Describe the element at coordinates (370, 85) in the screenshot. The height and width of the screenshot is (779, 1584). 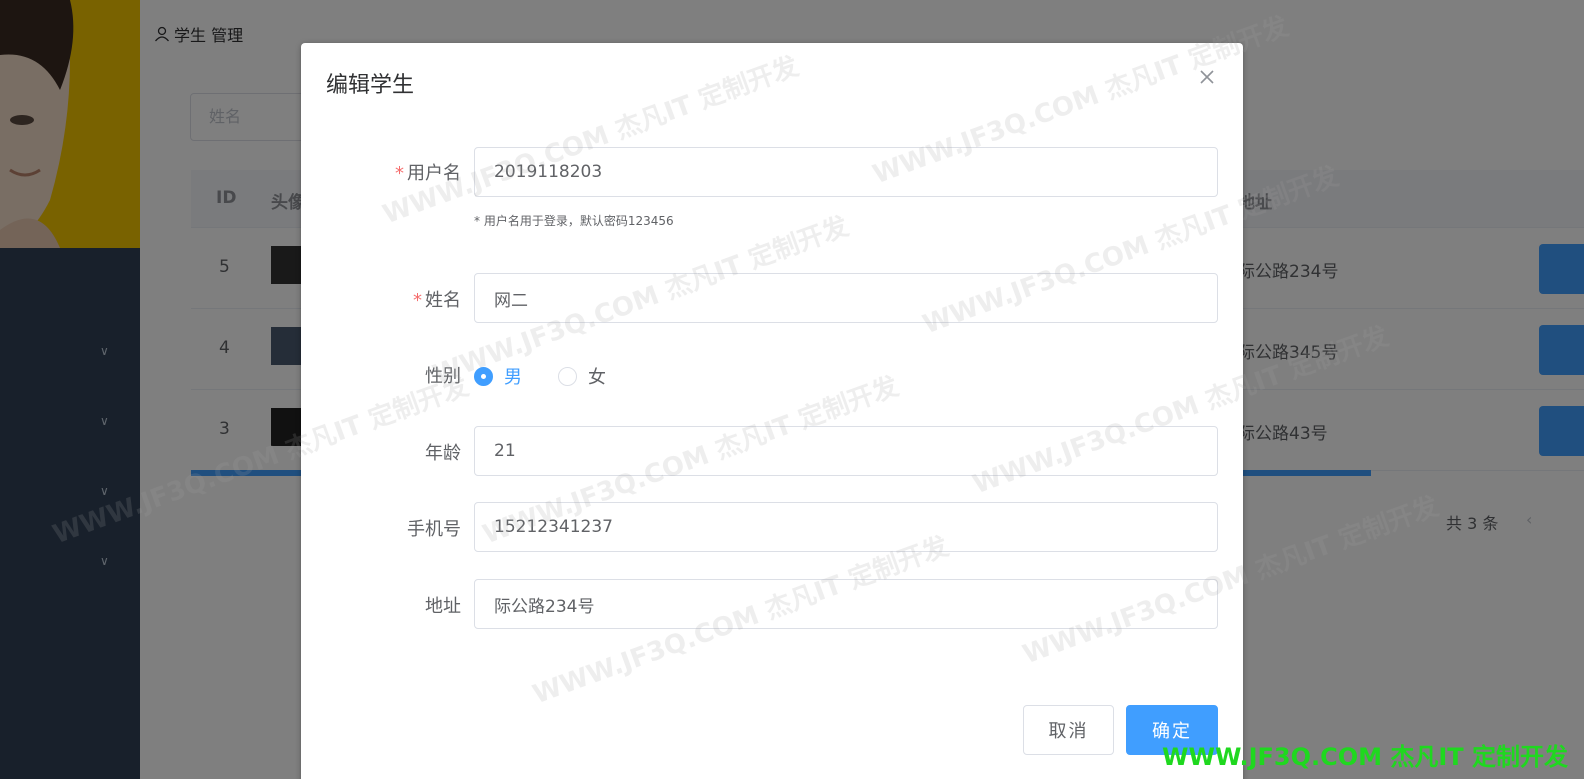
I see `dialog-title: 编辑学生` at that location.